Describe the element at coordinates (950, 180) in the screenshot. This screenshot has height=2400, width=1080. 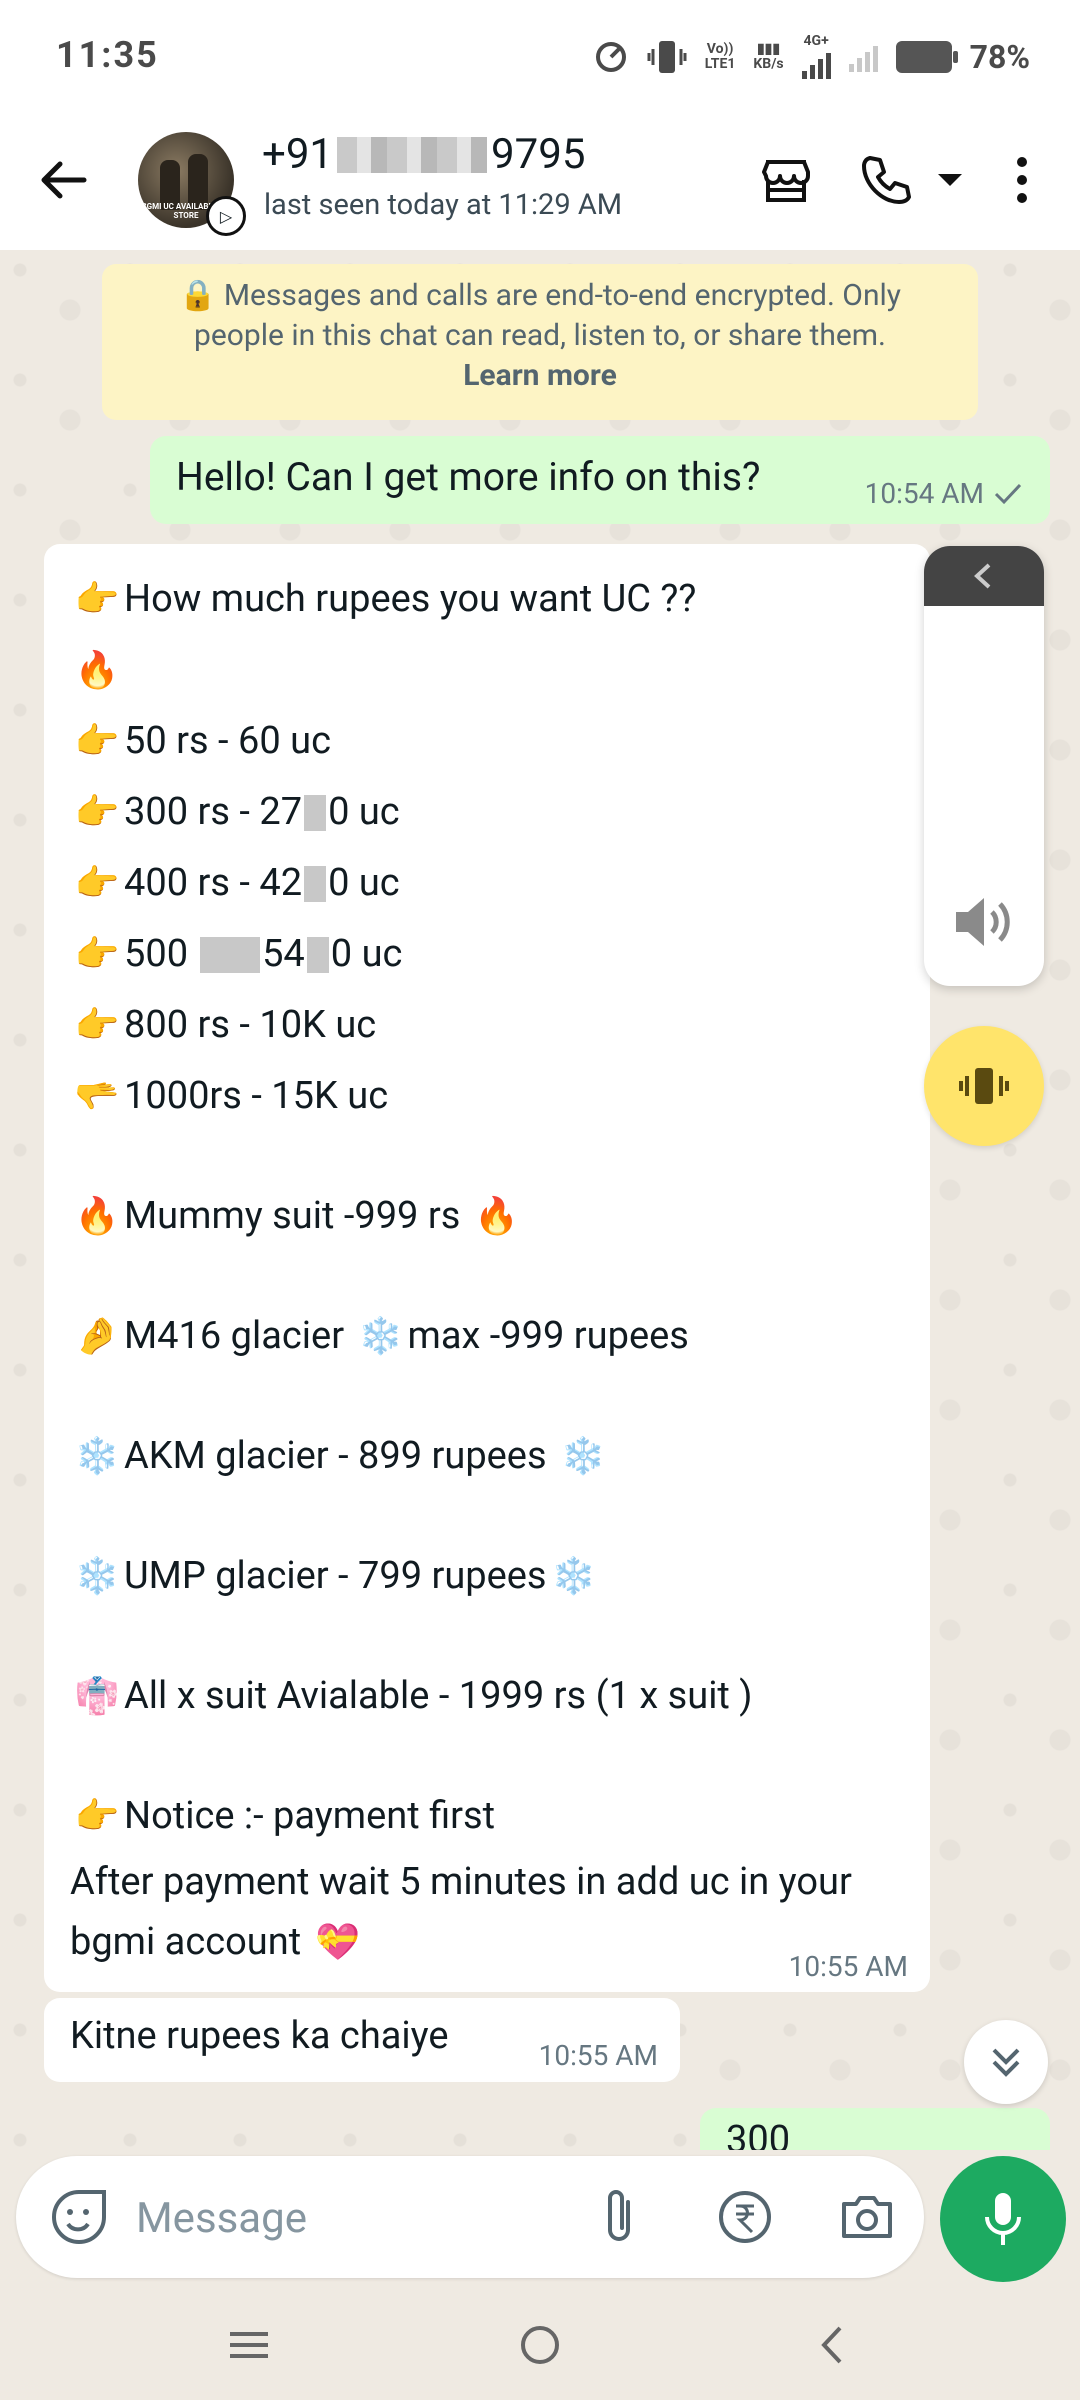
I see `chevron-down-icon` at that location.